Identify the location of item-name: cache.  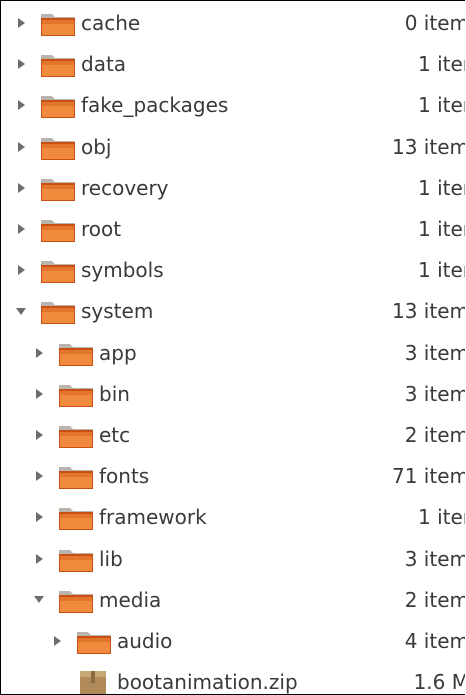
(111, 23).